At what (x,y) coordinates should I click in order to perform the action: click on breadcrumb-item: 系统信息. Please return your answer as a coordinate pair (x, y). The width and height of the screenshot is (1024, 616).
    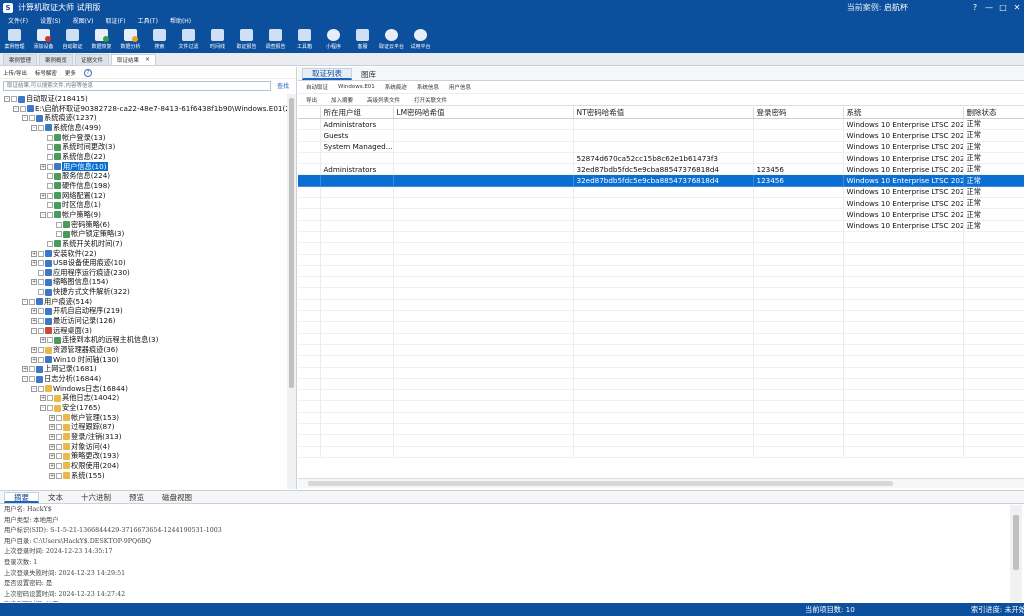
    Looking at the image, I should click on (428, 87).